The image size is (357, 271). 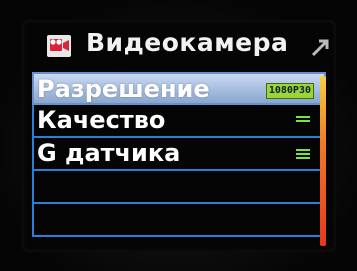 What do you see at coordinates (321, 47) in the screenshot?
I see `back-arrow-icon` at bounding box center [321, 47].